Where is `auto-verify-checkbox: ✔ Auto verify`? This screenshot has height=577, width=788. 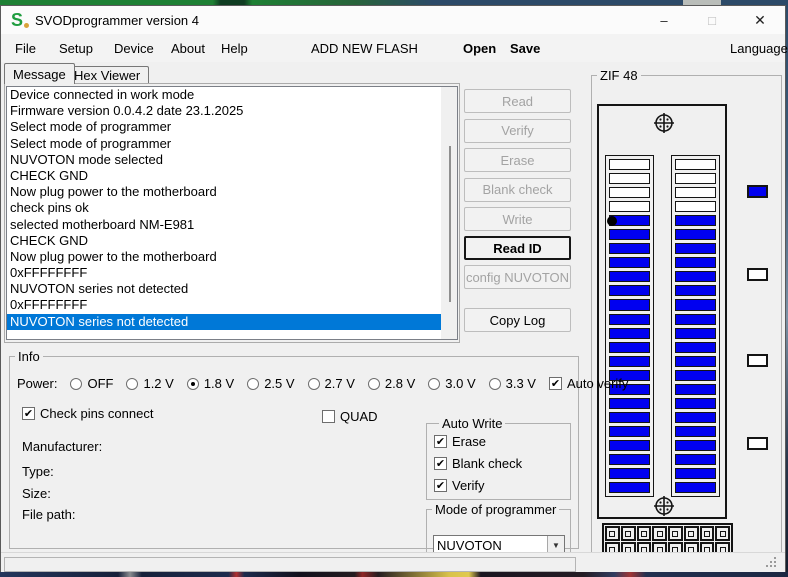 auto-verify-checkbox: ✔ Auto verify is located at coordinates (588, 383).